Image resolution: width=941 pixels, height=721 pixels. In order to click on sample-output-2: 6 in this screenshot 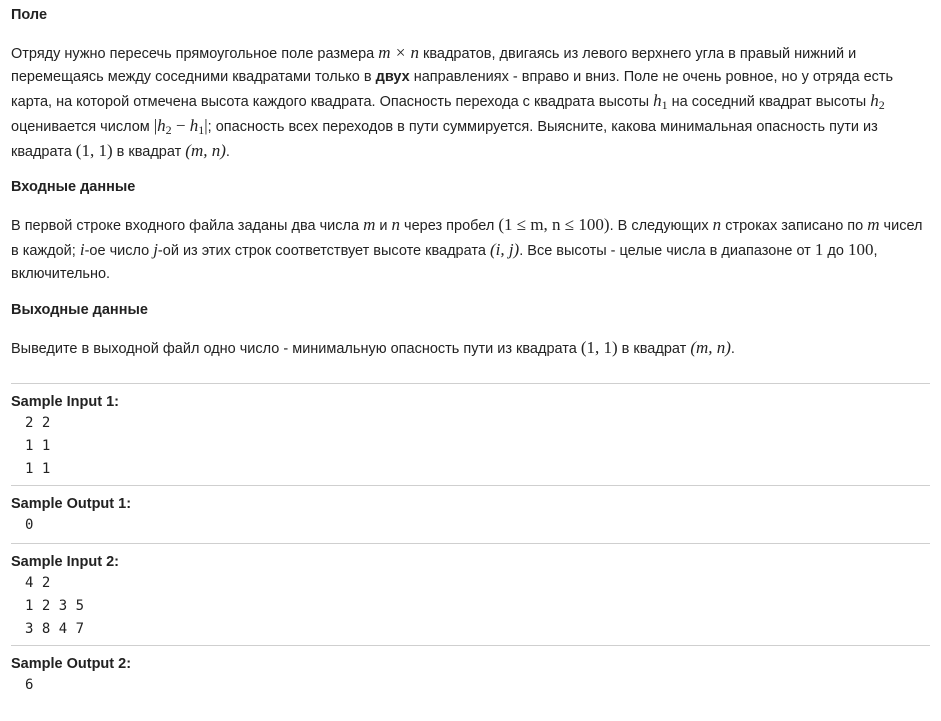, I will do `click(470, 685)`.